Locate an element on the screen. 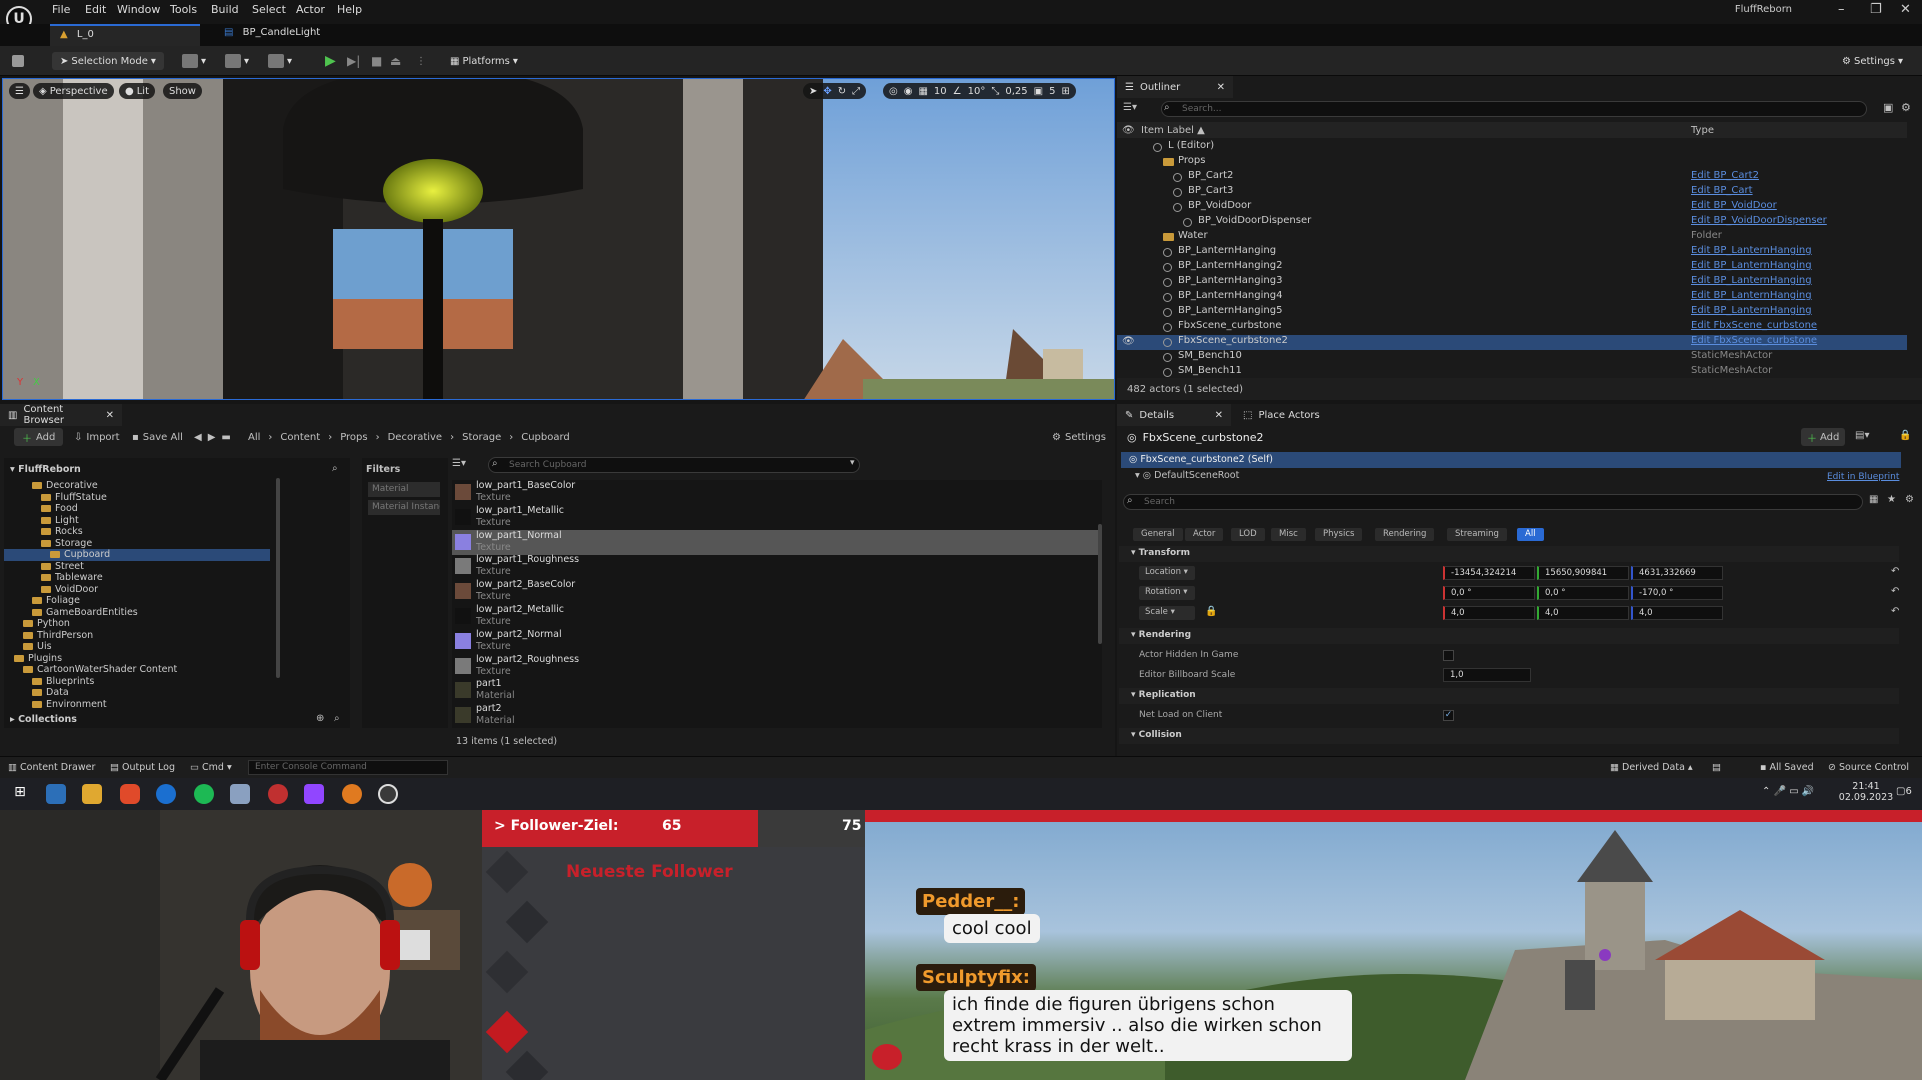  unreal-editor-app-icon is located at coordinates (388, 794).